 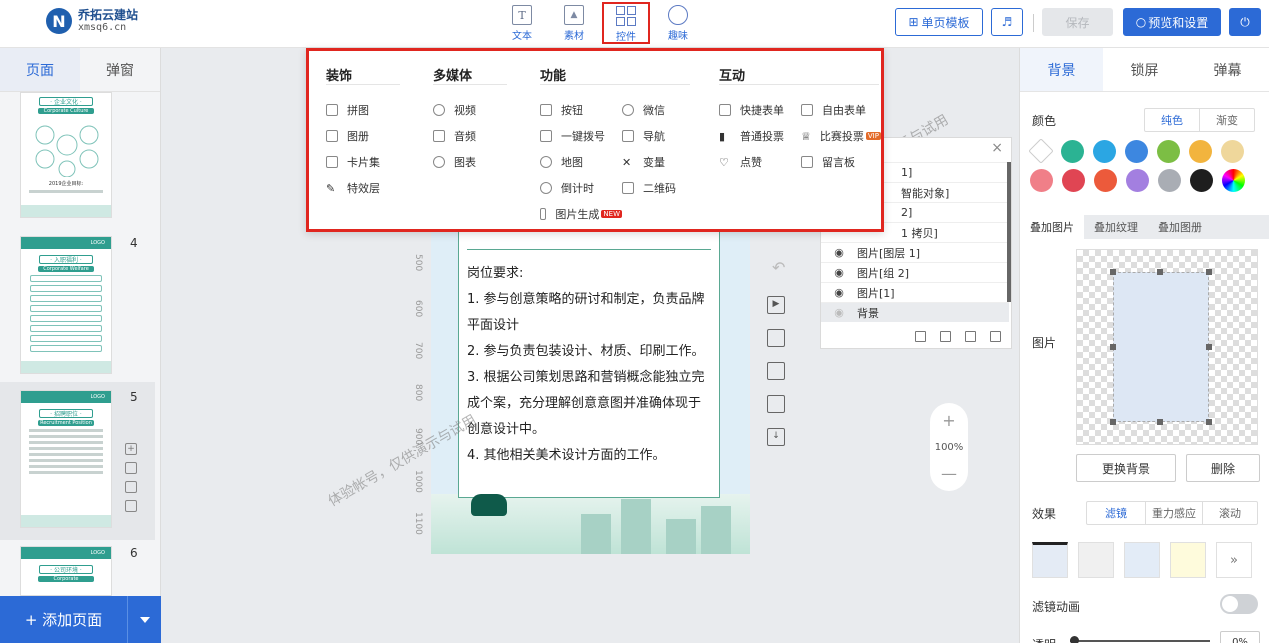 I want to click on layer-row: ◉ 图片[图层 1], so click(x=915, y=252).